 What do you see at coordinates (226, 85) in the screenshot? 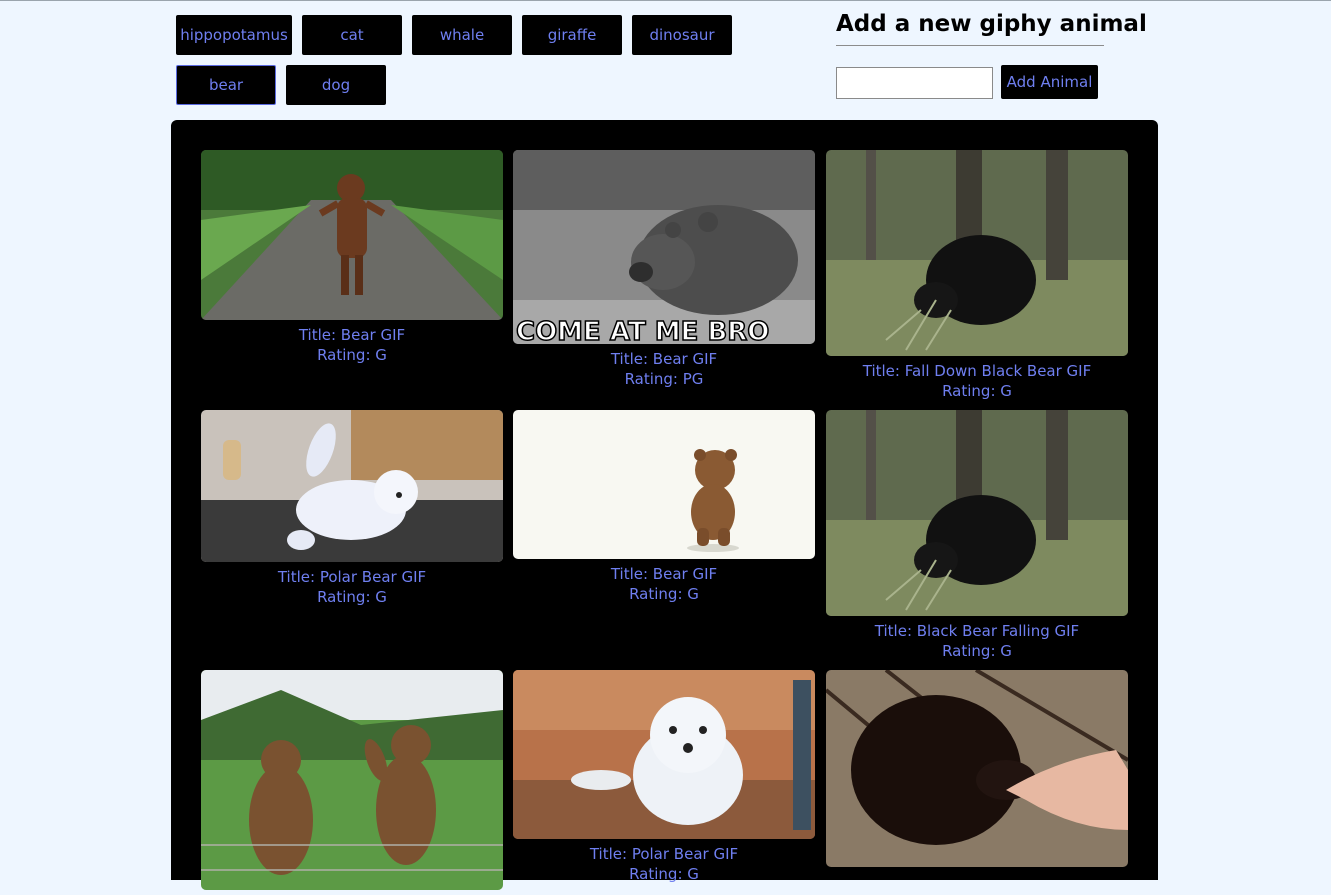
I see `animal-button-bear: bear` at bounding box center [226, 85].